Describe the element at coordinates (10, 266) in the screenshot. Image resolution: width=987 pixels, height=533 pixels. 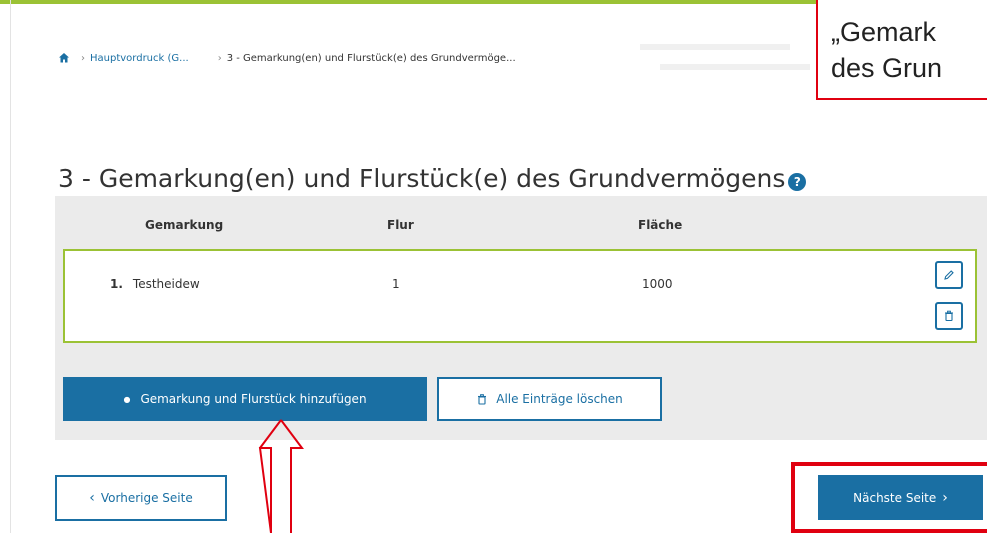
I see `left-divider` at that location.